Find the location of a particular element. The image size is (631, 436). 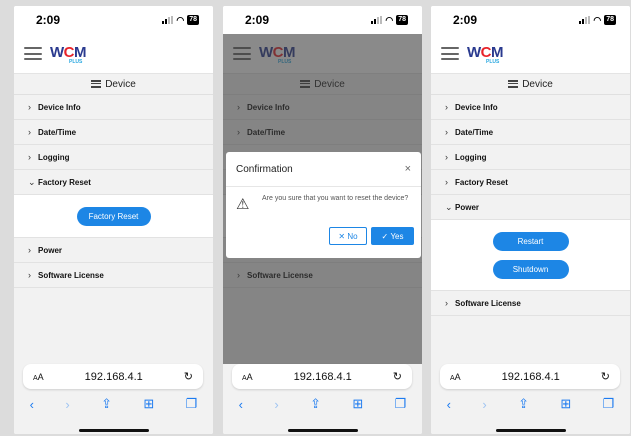

restart-button: Restart is located at coordinates (530, 241).